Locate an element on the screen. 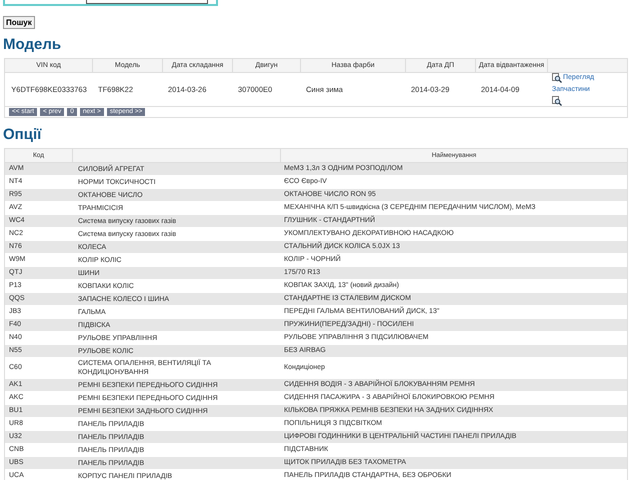 This screenshot has height=480, width=640. search-button: Пошук is located at coordinates (19, 22).